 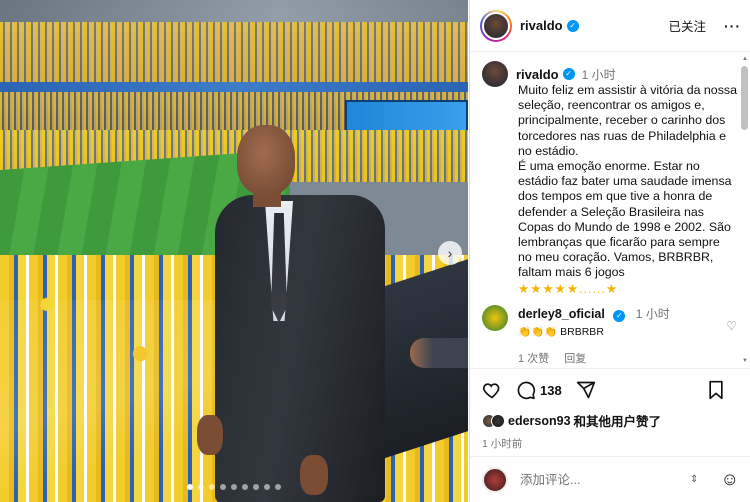 I want to click on comment-likes: 1 次赞, so click(x=533, y=359).